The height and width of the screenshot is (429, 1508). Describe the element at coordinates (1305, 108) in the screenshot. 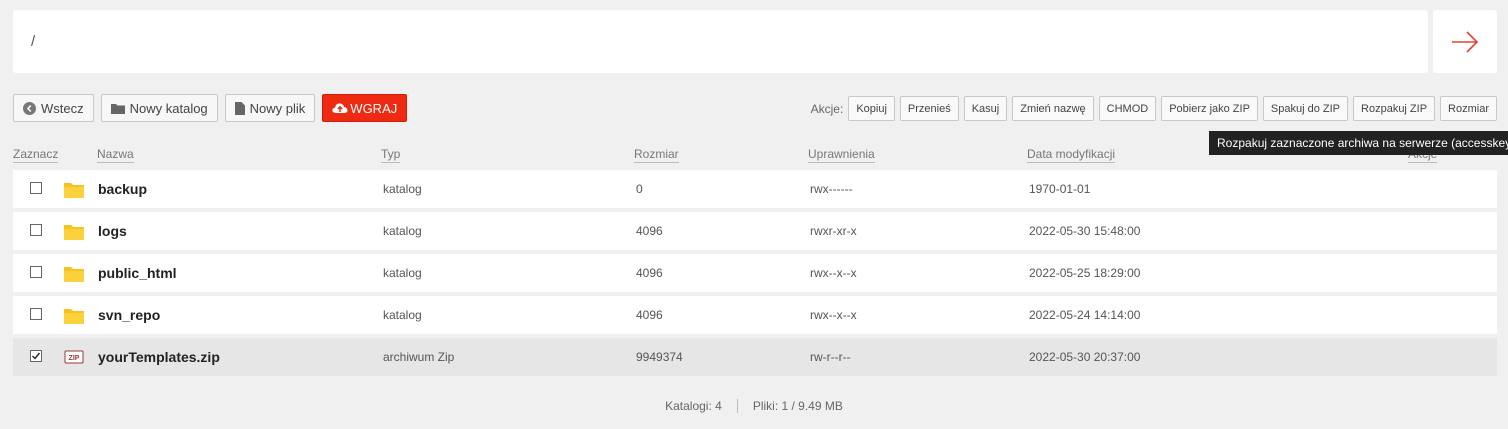

I see `pack-zip-button: Spakuj do ZIP` at that location.